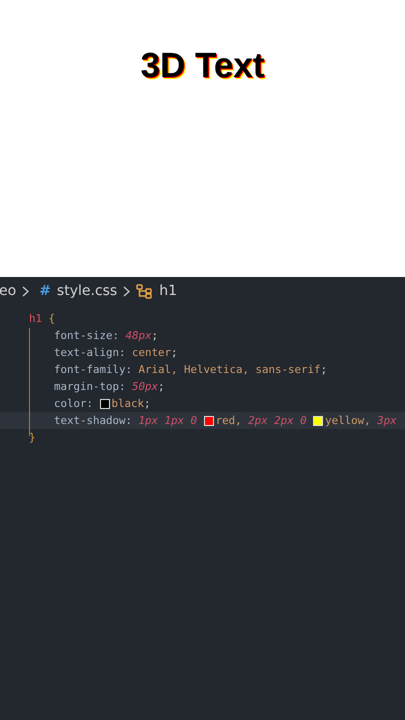  I want to click on code-token: font-size:, so click(87, 336).